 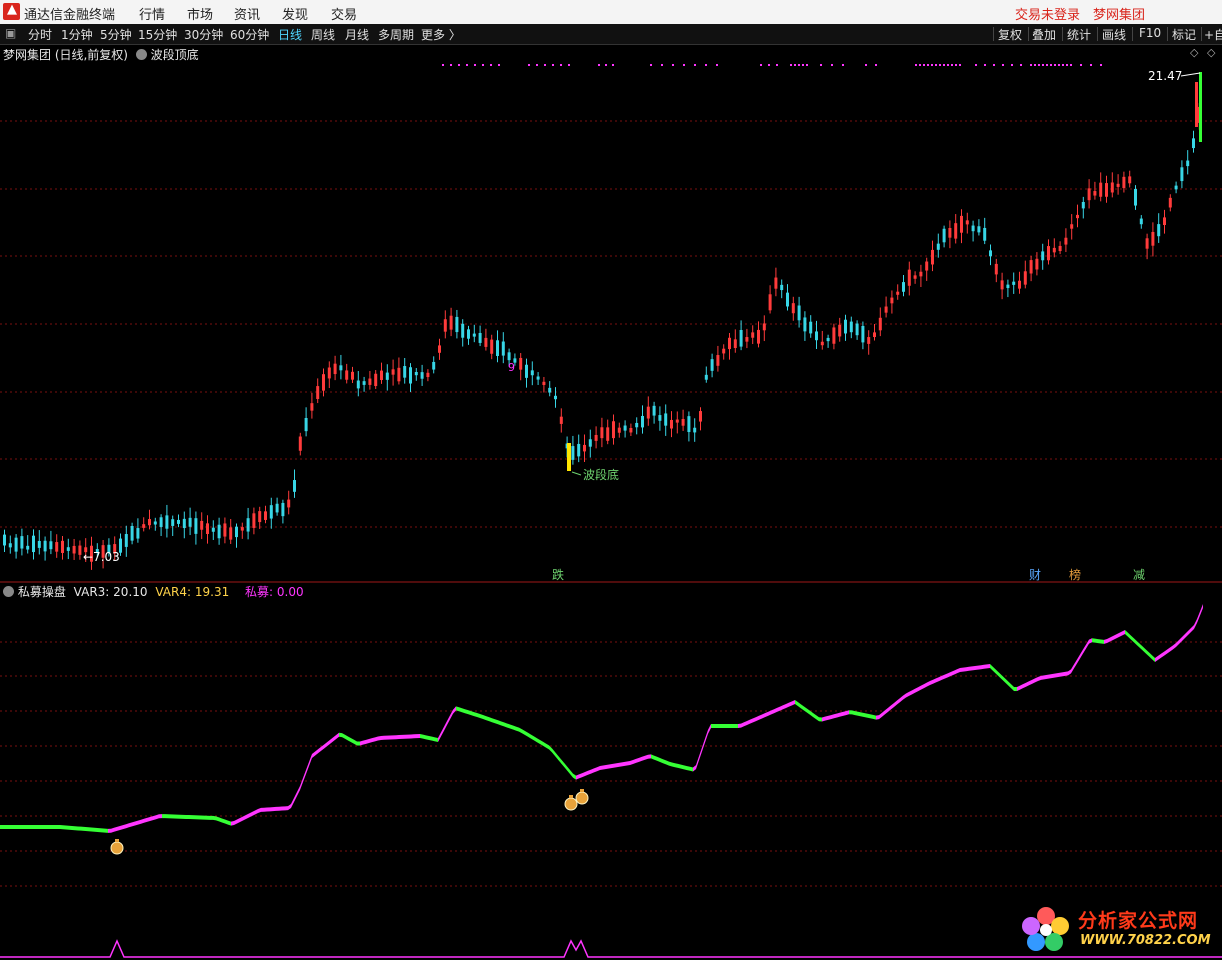 What do you see at coordinates (1047, 13) in the screenshot?
I see `login-status-link: 交易未登录` at bounding box center [1047, 13].